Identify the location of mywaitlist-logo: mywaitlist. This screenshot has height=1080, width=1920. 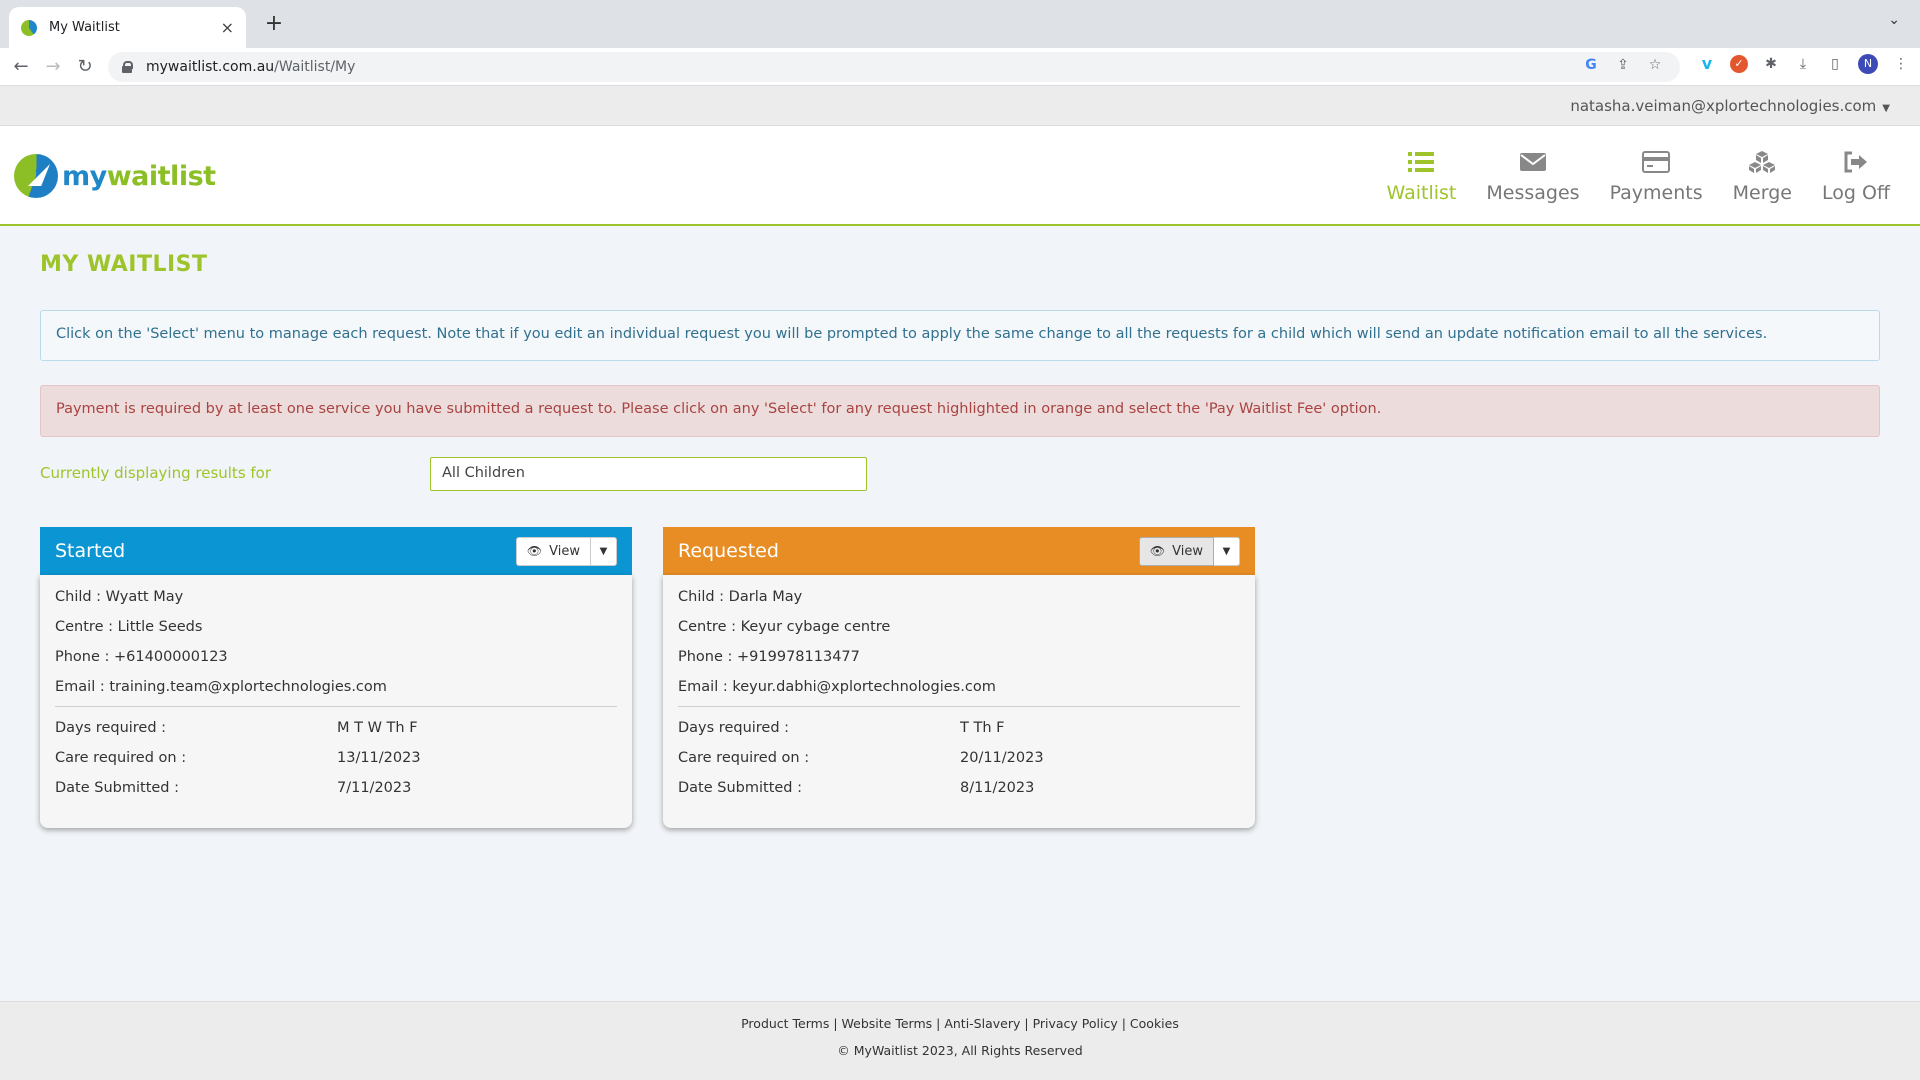
(115, 176).